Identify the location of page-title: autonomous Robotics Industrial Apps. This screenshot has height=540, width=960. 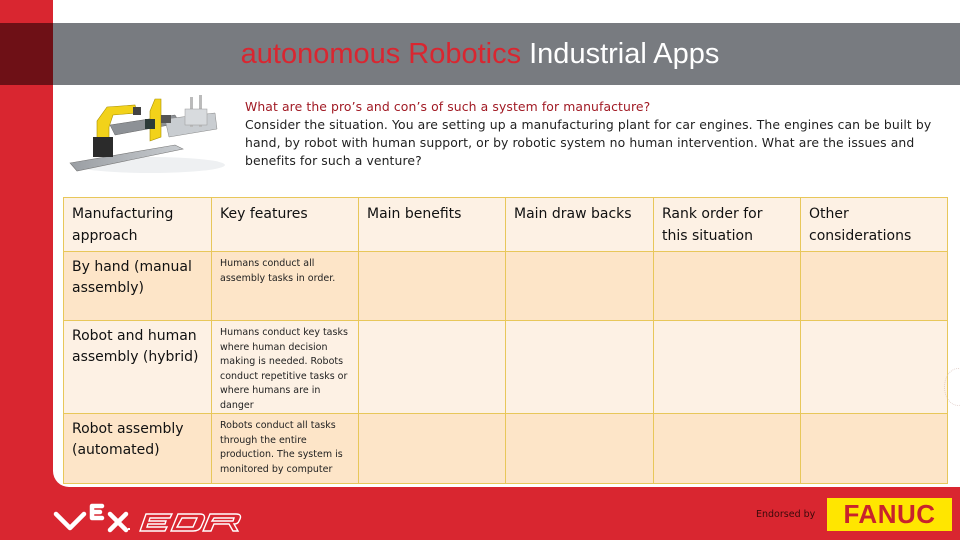
(480, 54).